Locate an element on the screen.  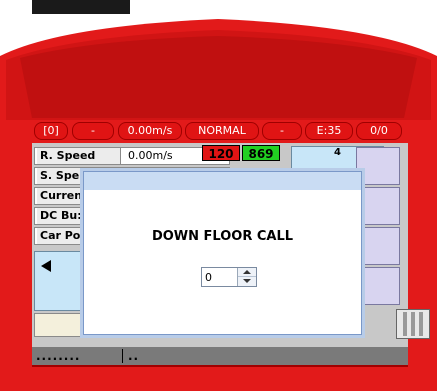
spinner-buttons is located at coordinates (246, 277).